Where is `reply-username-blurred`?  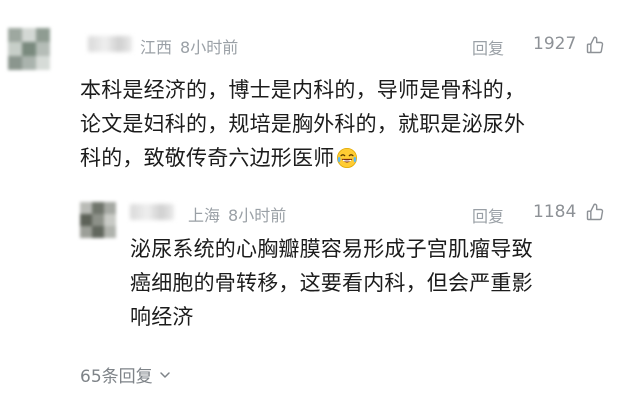
reply-username-blurred is located at coordinates (152, 212).